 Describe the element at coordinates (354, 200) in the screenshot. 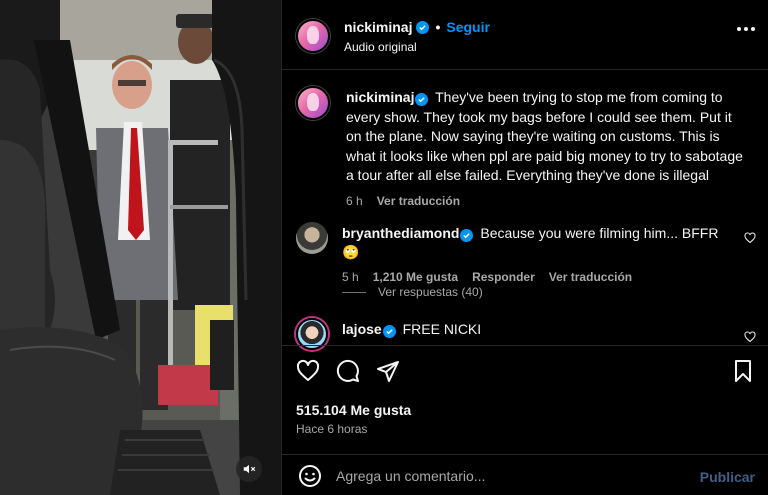

I see `caption-time: 6 h` at that location.